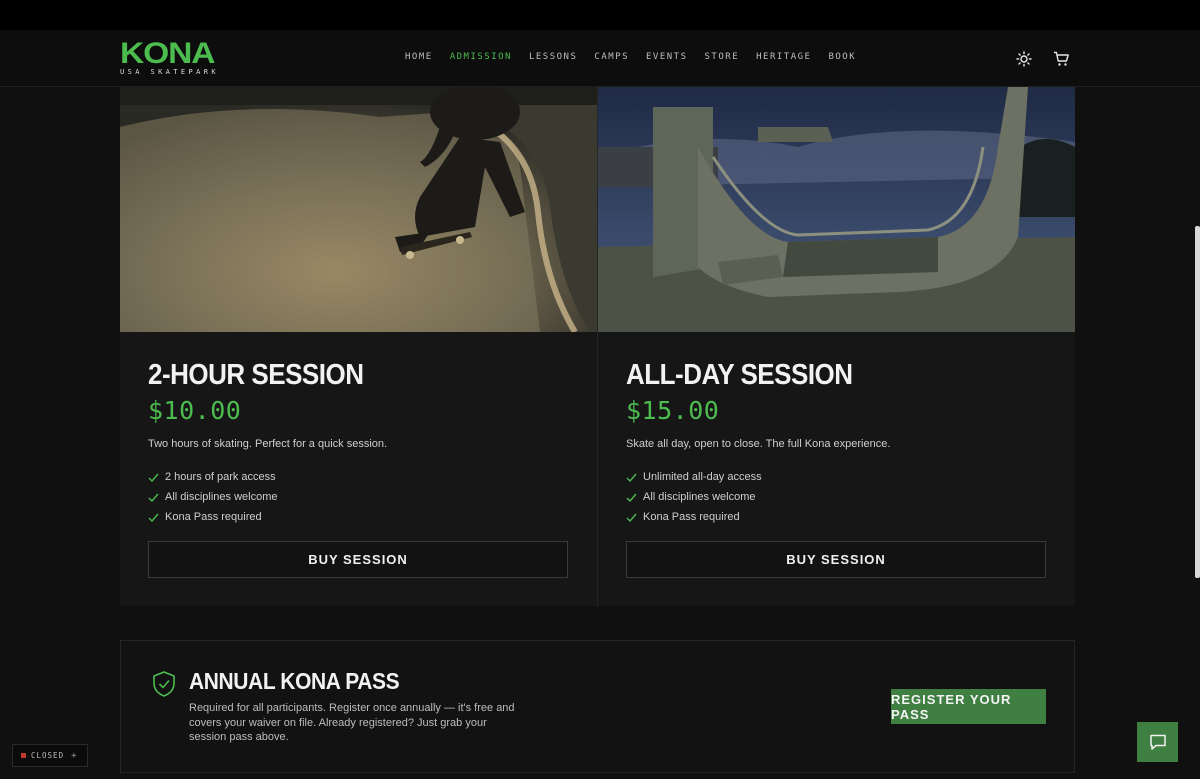 This screenshot has width=1200, height=779. I want to click on shield-check-icon, so click(164, 684).